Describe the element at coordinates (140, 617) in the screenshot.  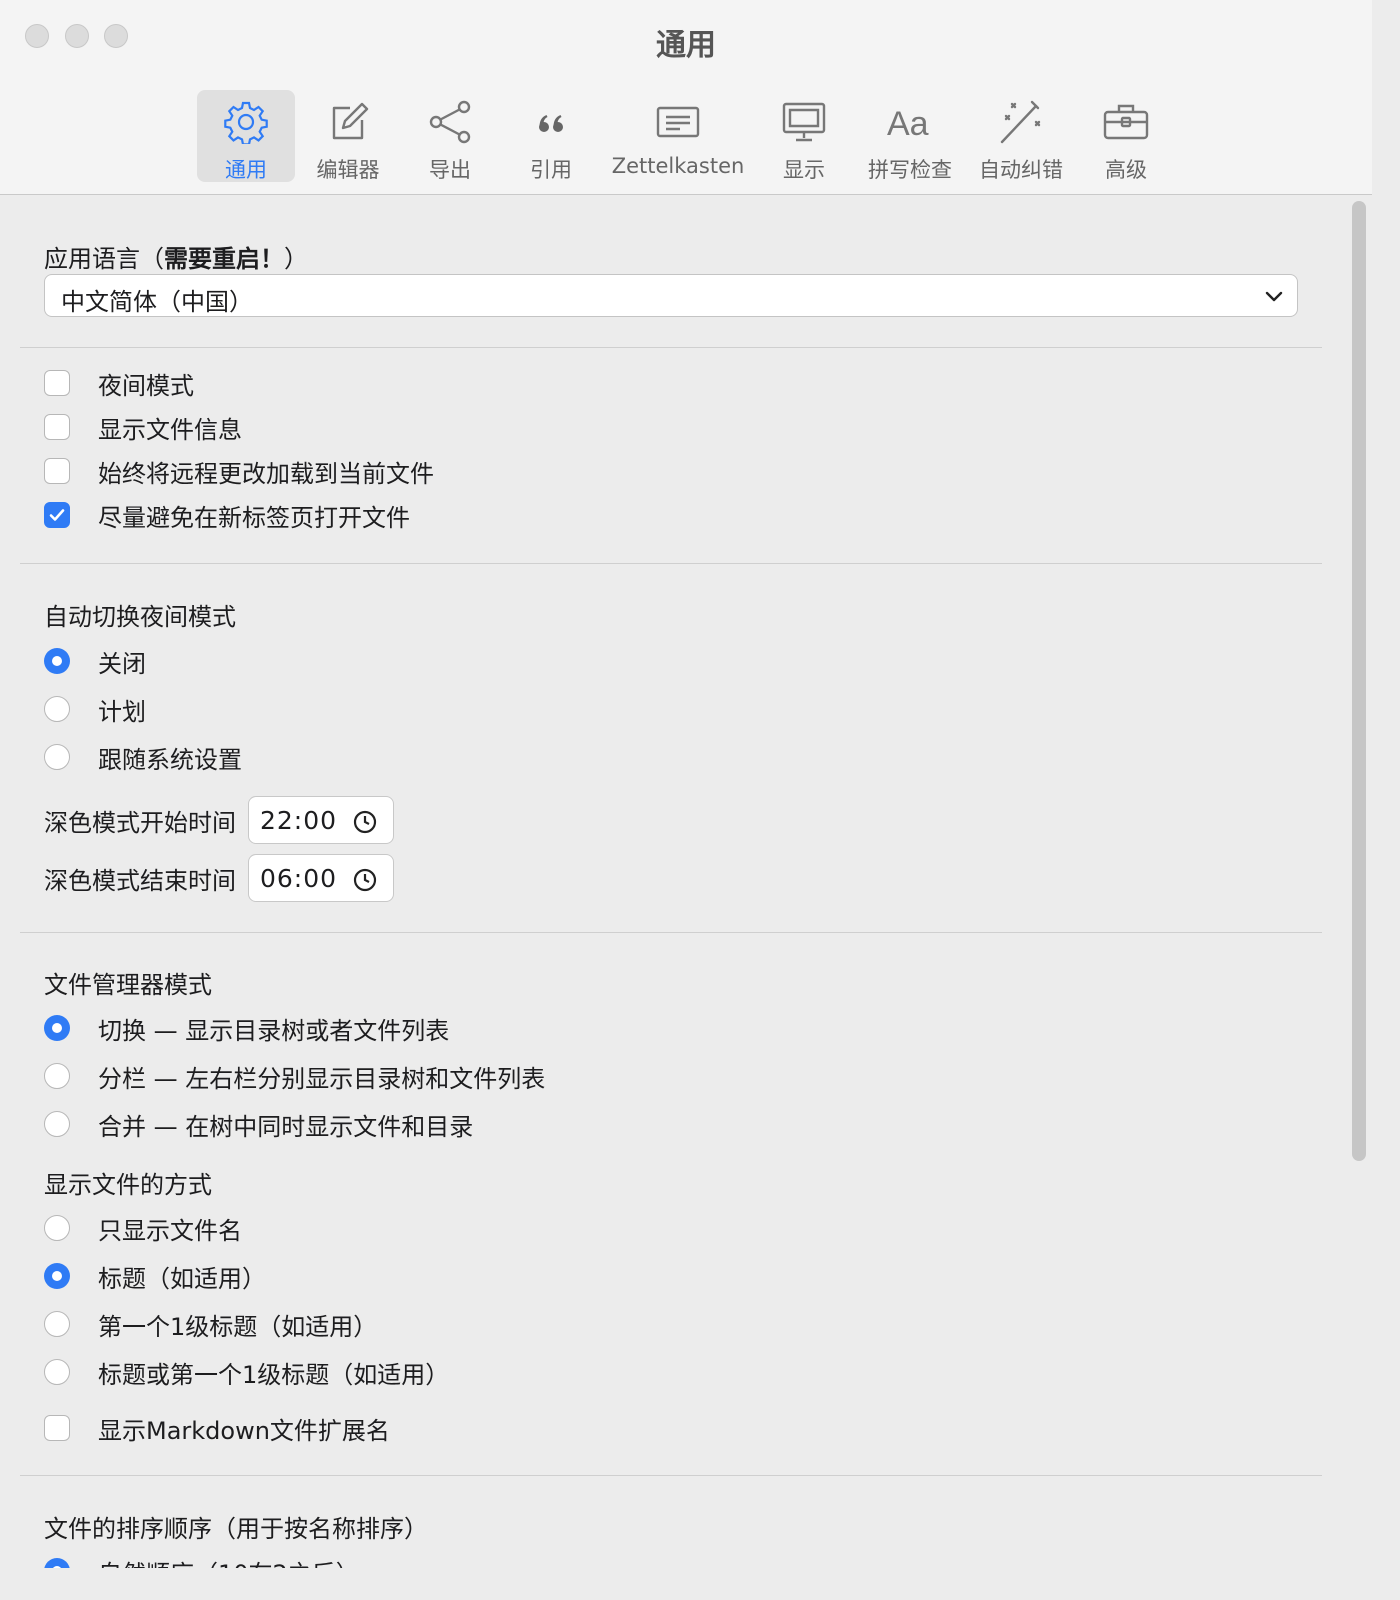
I see `auto-dark-mode-label: 自动切换夜间模式` at that location.